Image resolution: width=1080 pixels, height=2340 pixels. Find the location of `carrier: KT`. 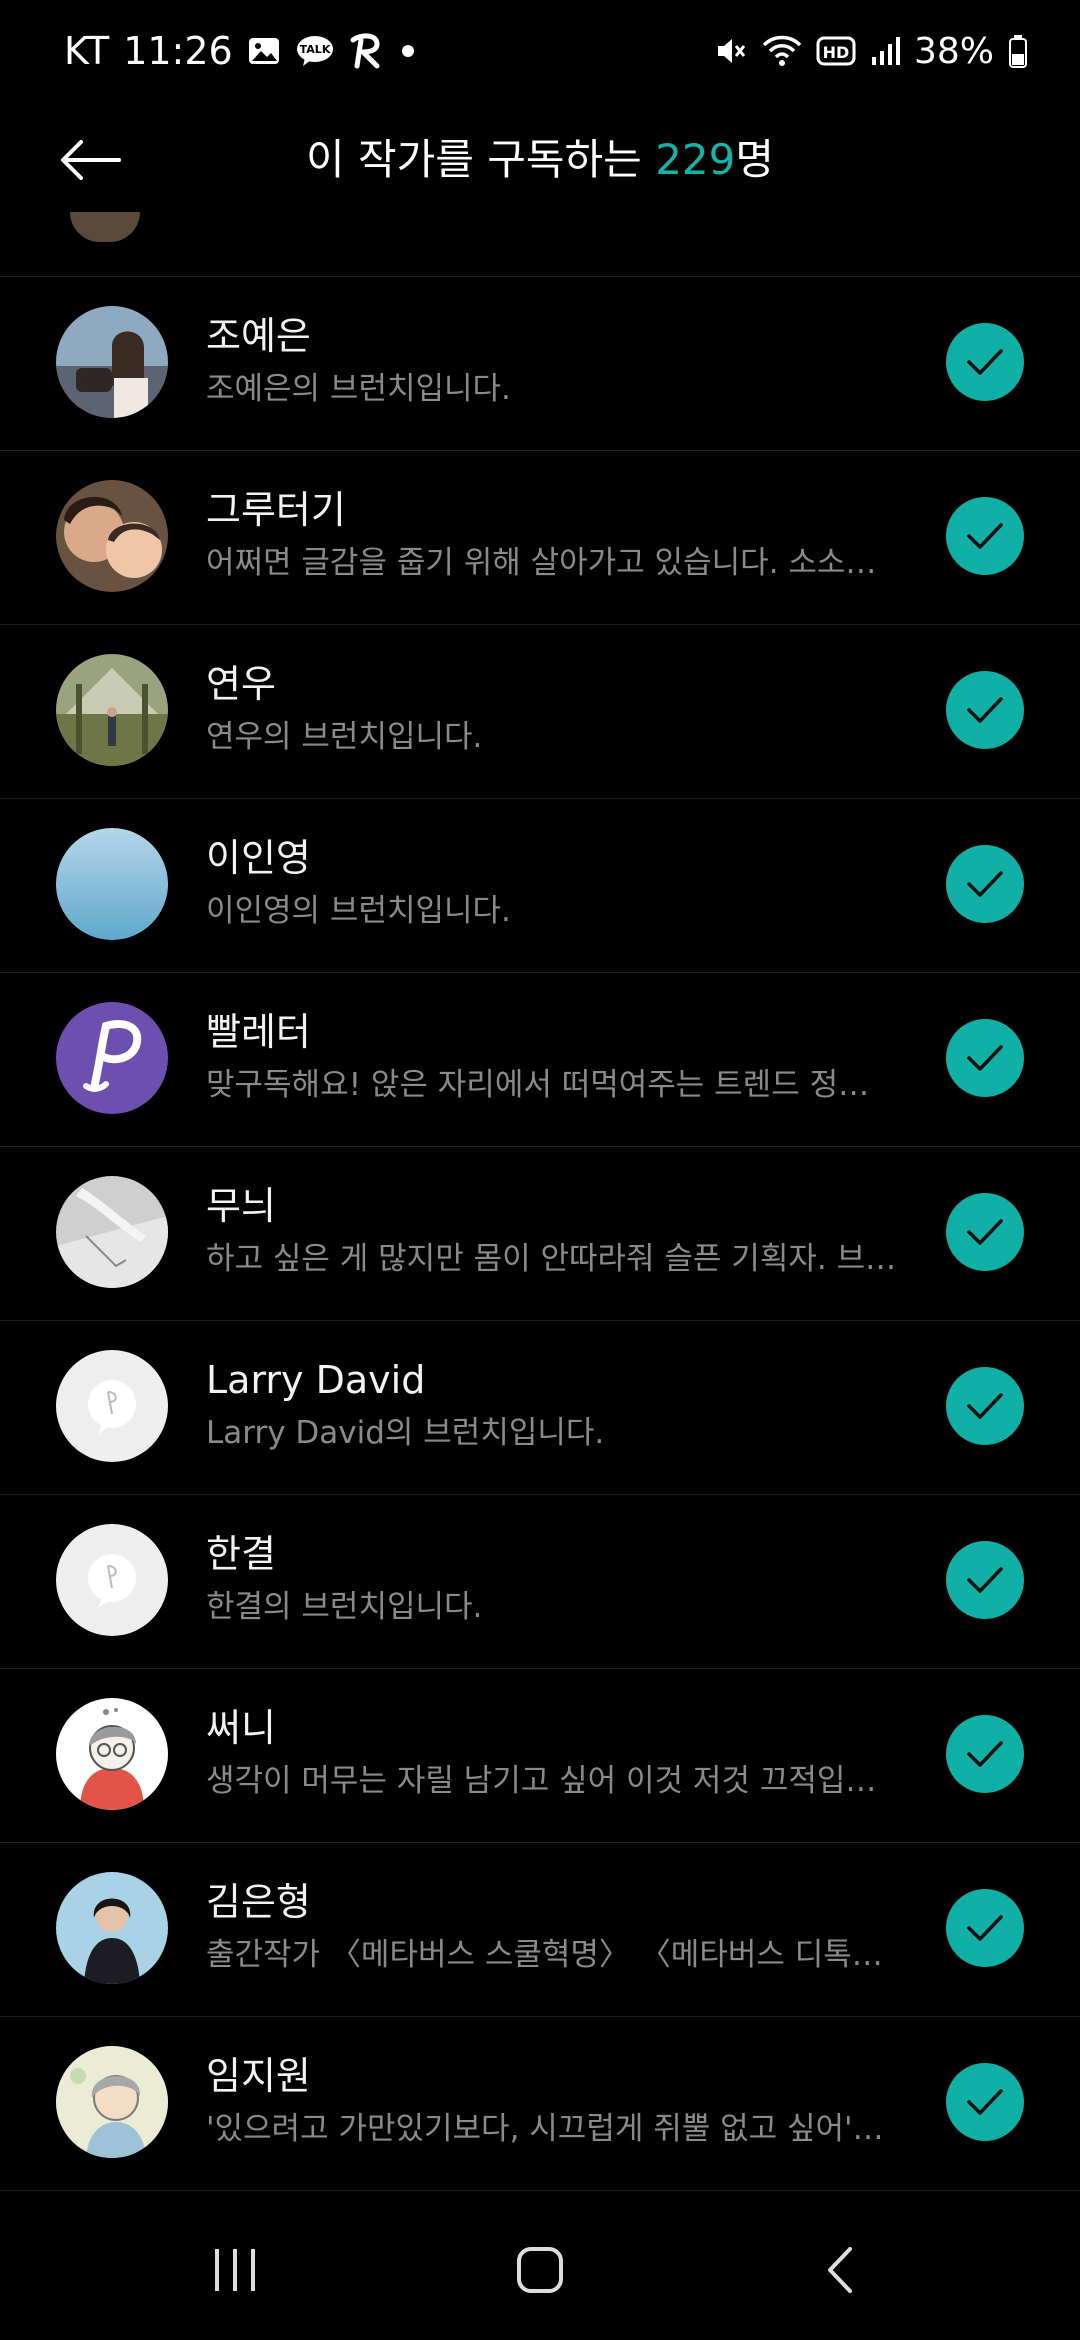

carrier: KT is located at coordinates (87, 51).